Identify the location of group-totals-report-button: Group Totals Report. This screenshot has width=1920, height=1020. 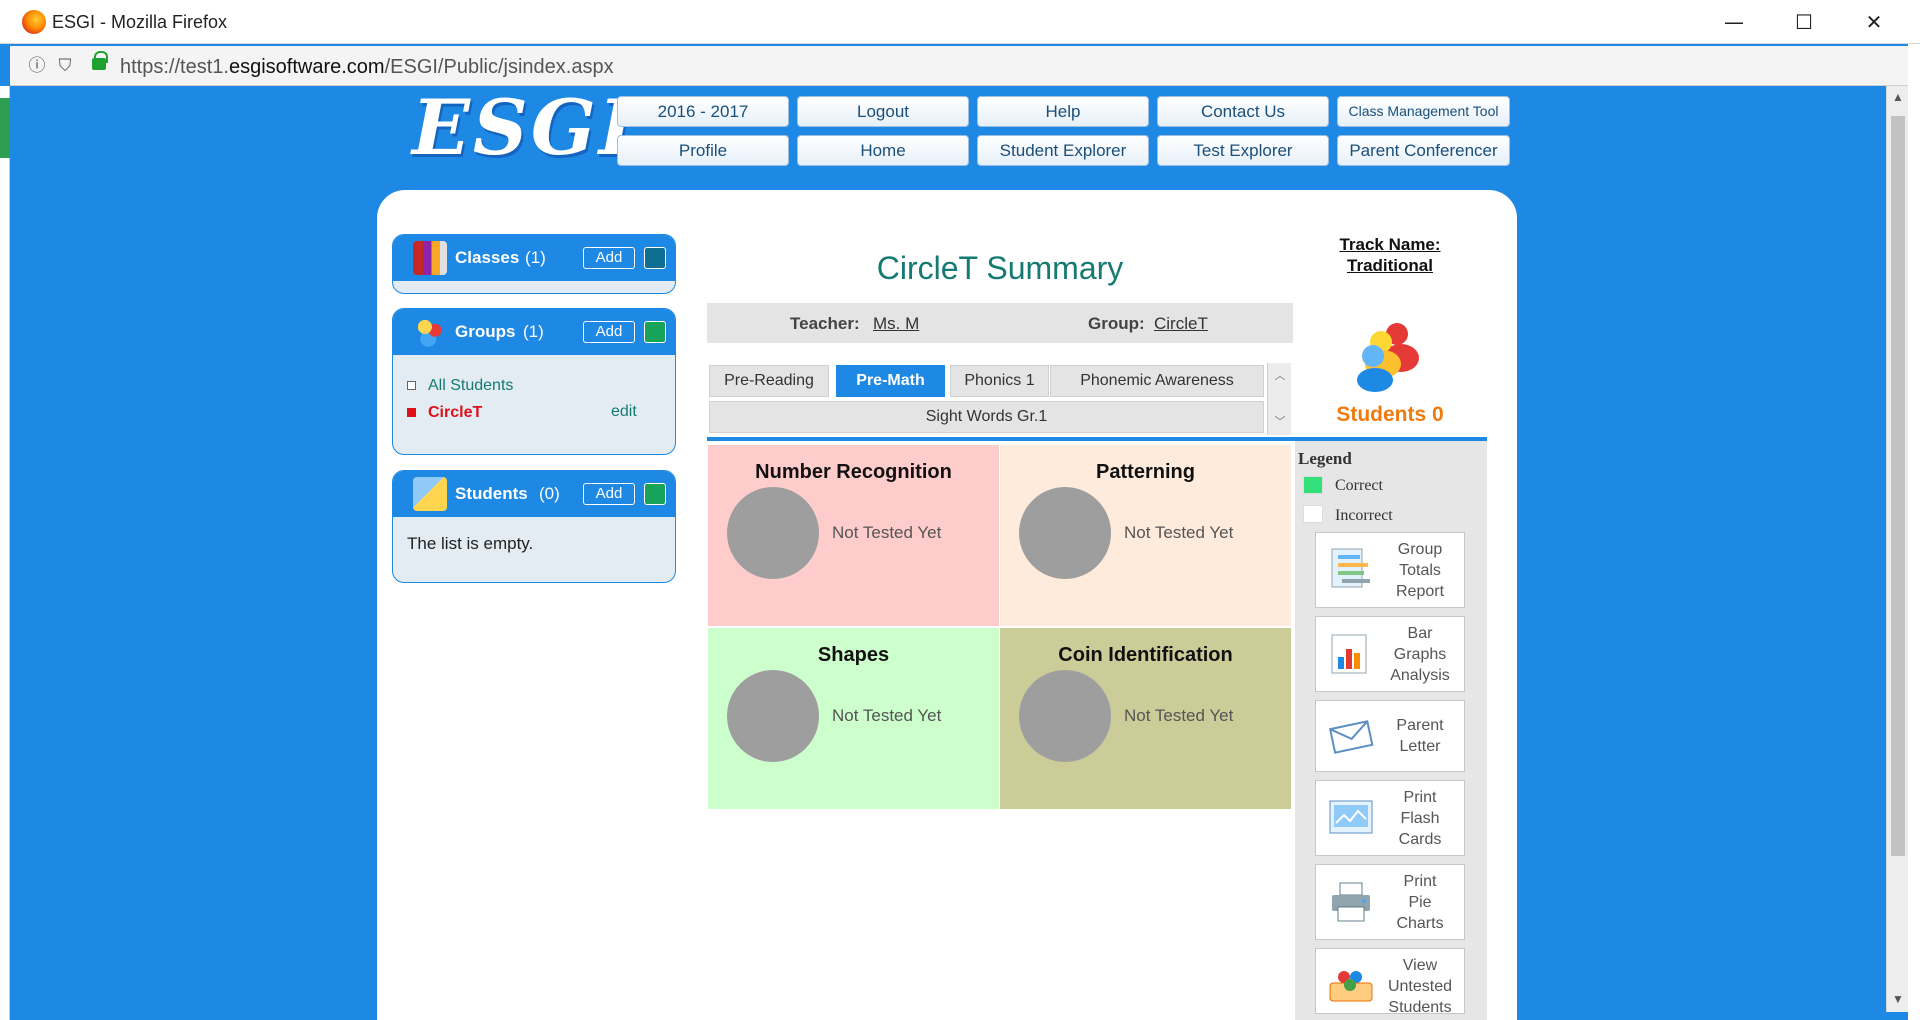
(1390, 570).